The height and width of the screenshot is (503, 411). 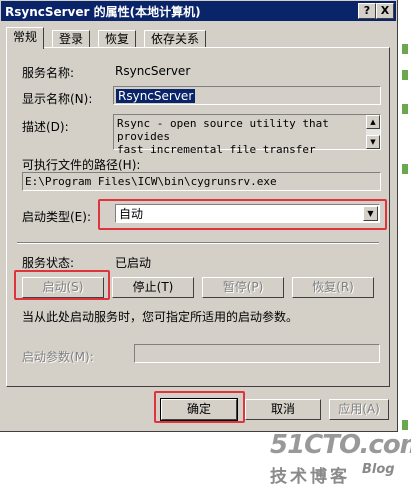 I want to click on start-params-field, so click(x=257, y=353).